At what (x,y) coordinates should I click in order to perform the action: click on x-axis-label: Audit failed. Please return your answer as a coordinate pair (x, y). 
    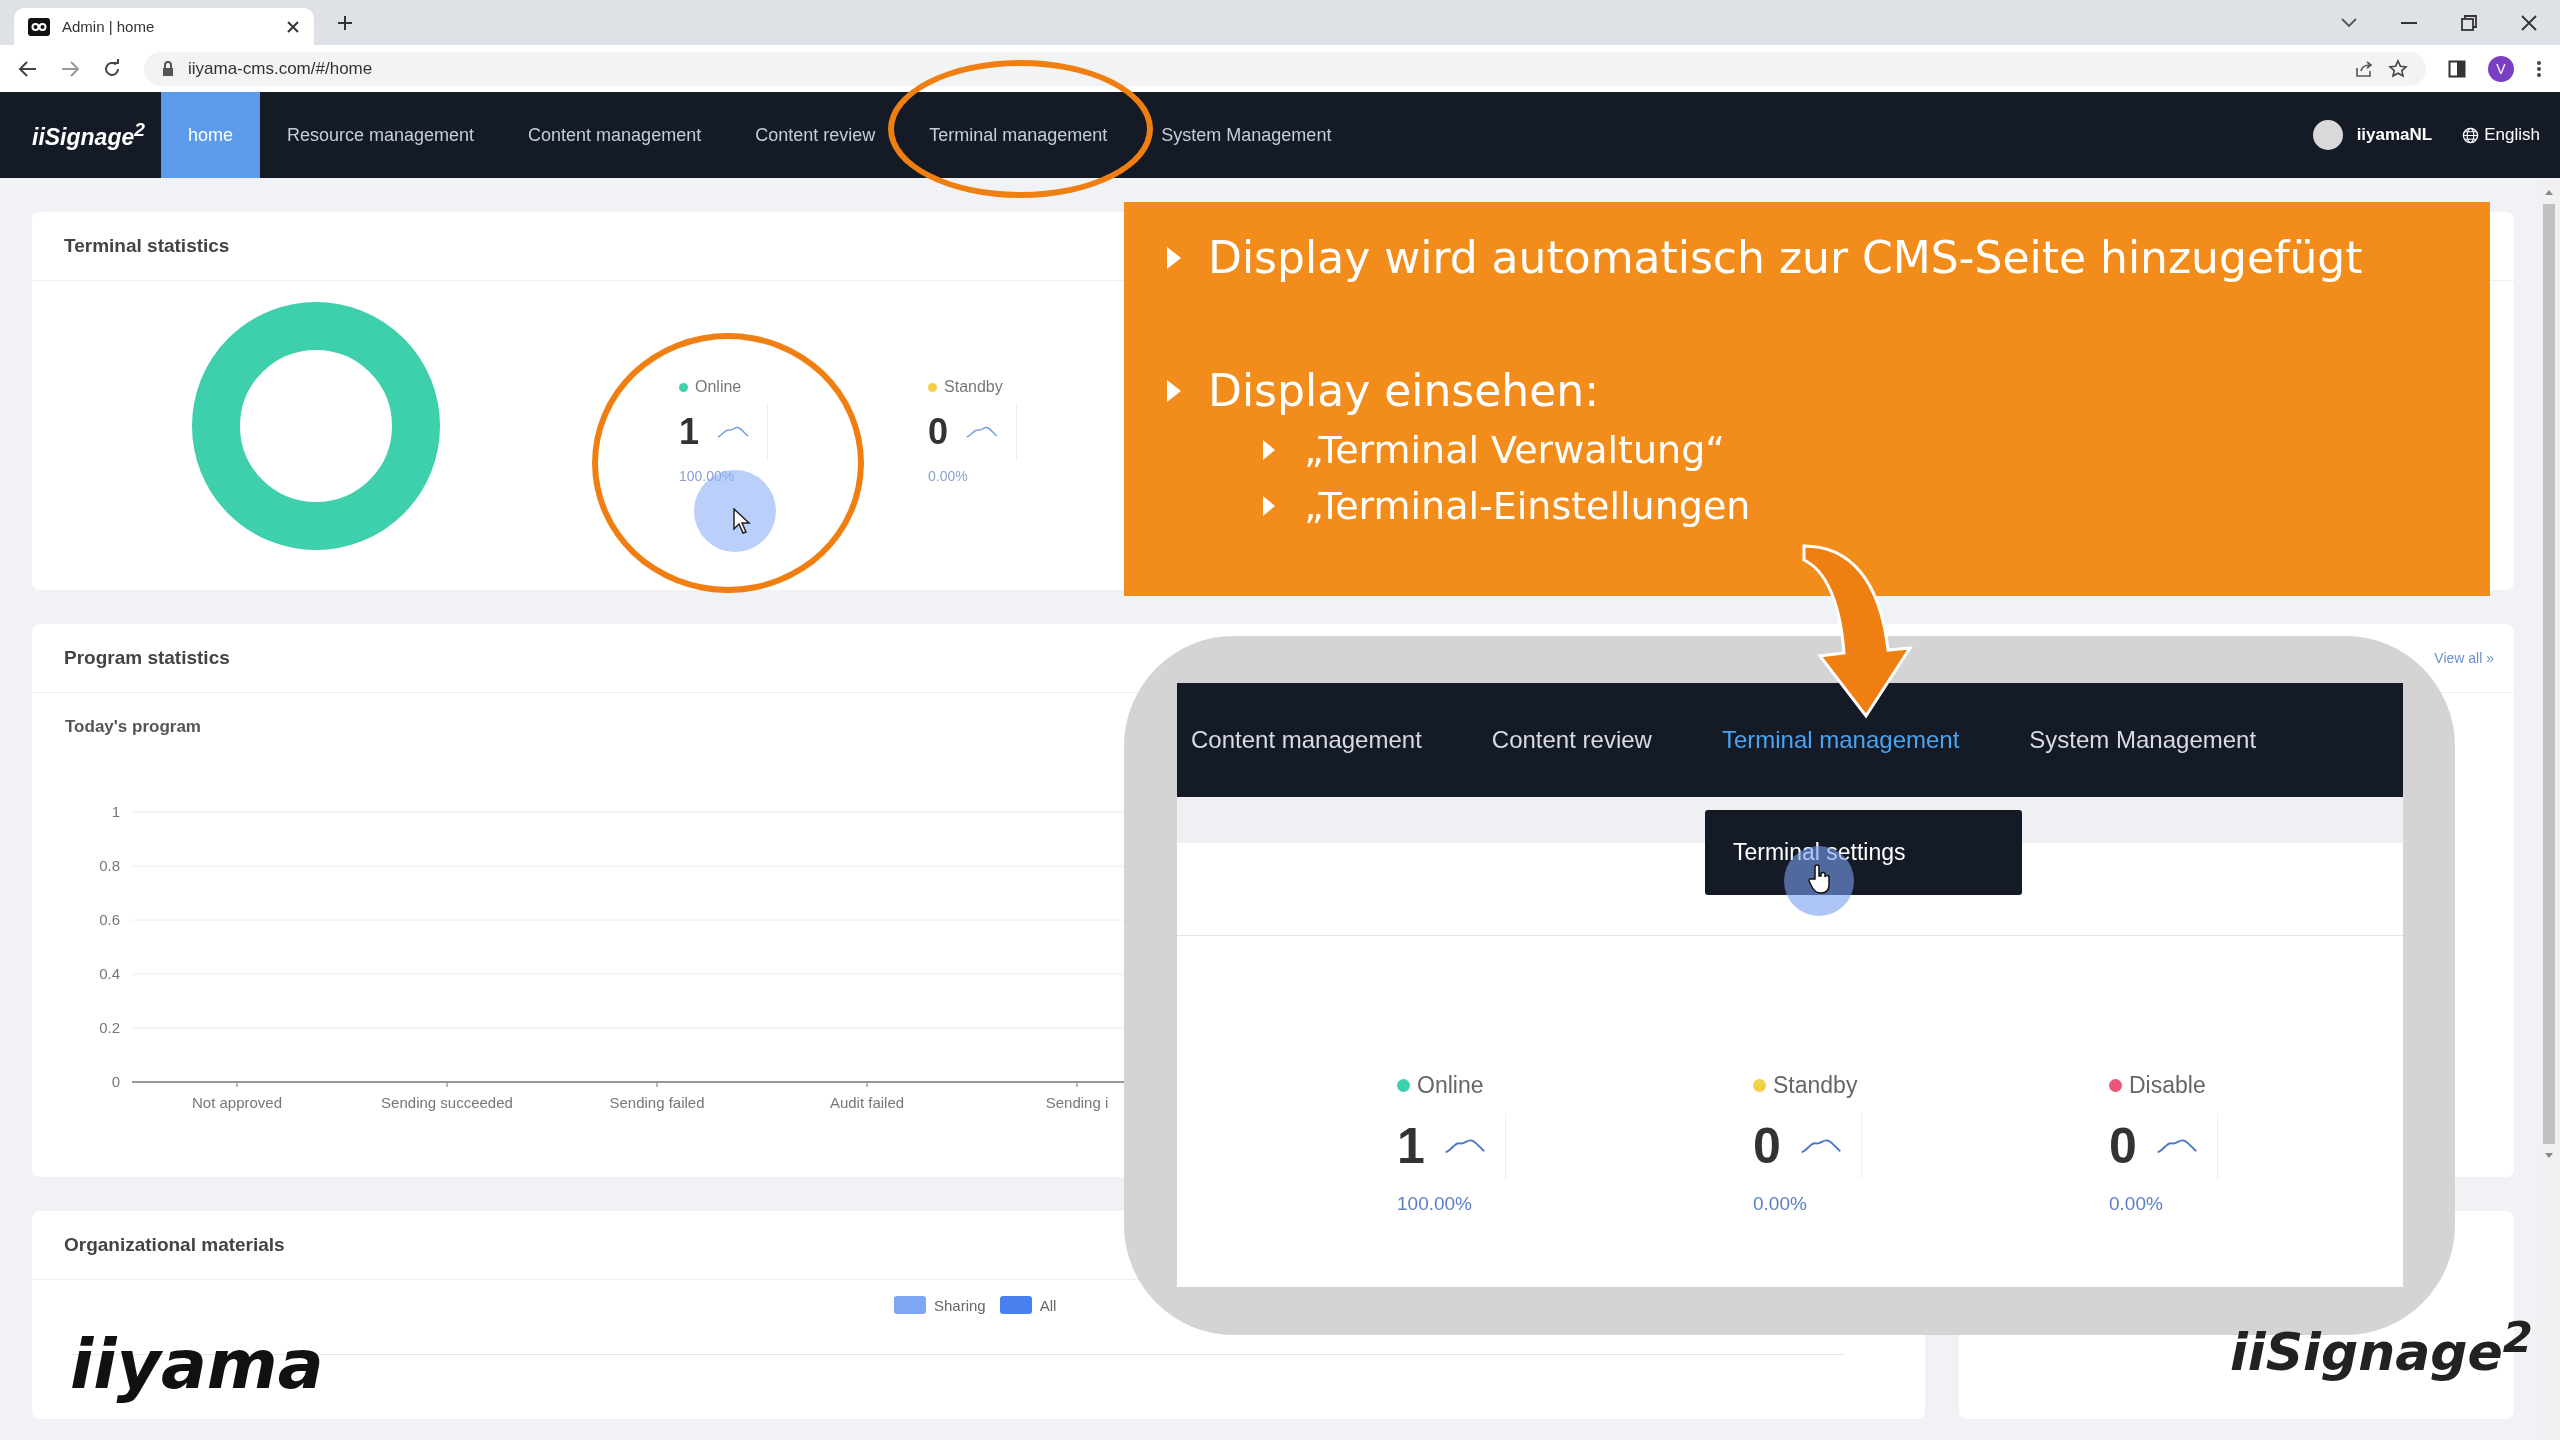
    Looking at the image, I should click on (867, 1102).